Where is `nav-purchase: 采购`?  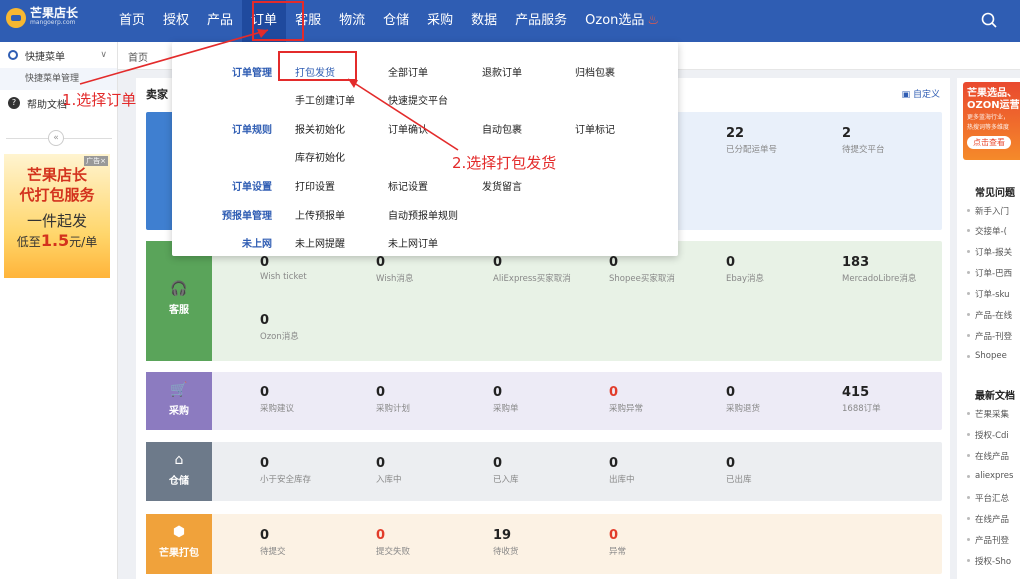 nav-purchase: 采购 is located at coordinates (440, 21).